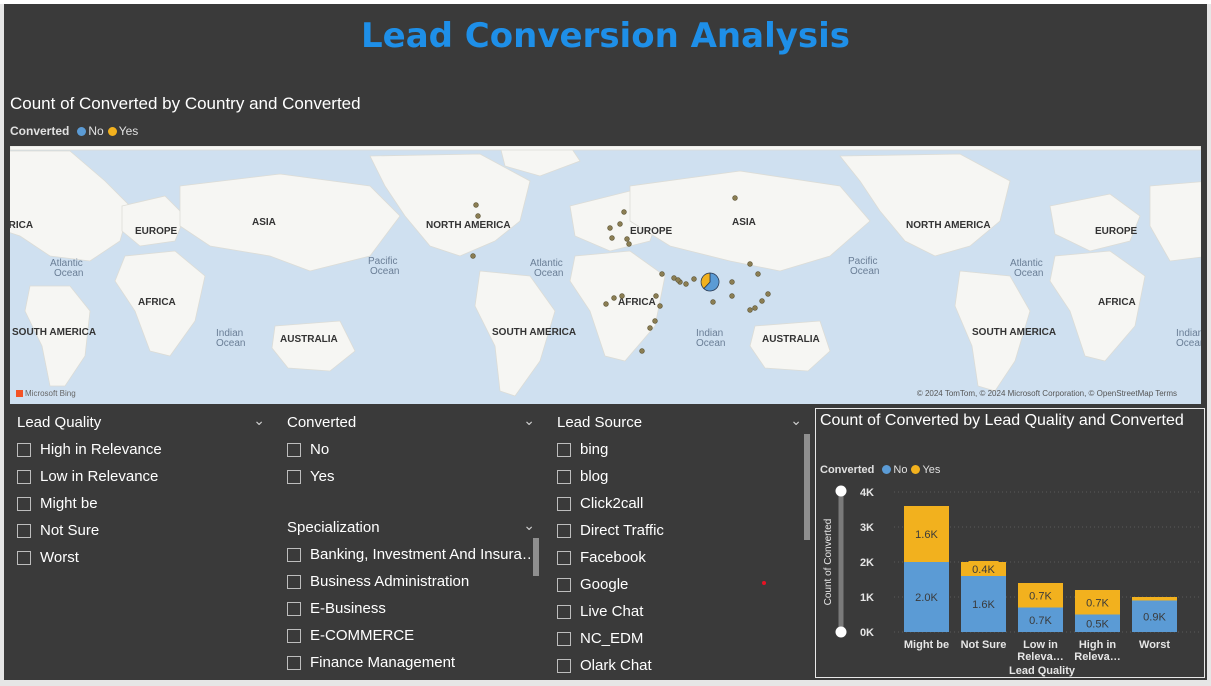 This screenshot has width=1211, height=686. I want to click on specialization-item: E-Business, so click(411, 608).